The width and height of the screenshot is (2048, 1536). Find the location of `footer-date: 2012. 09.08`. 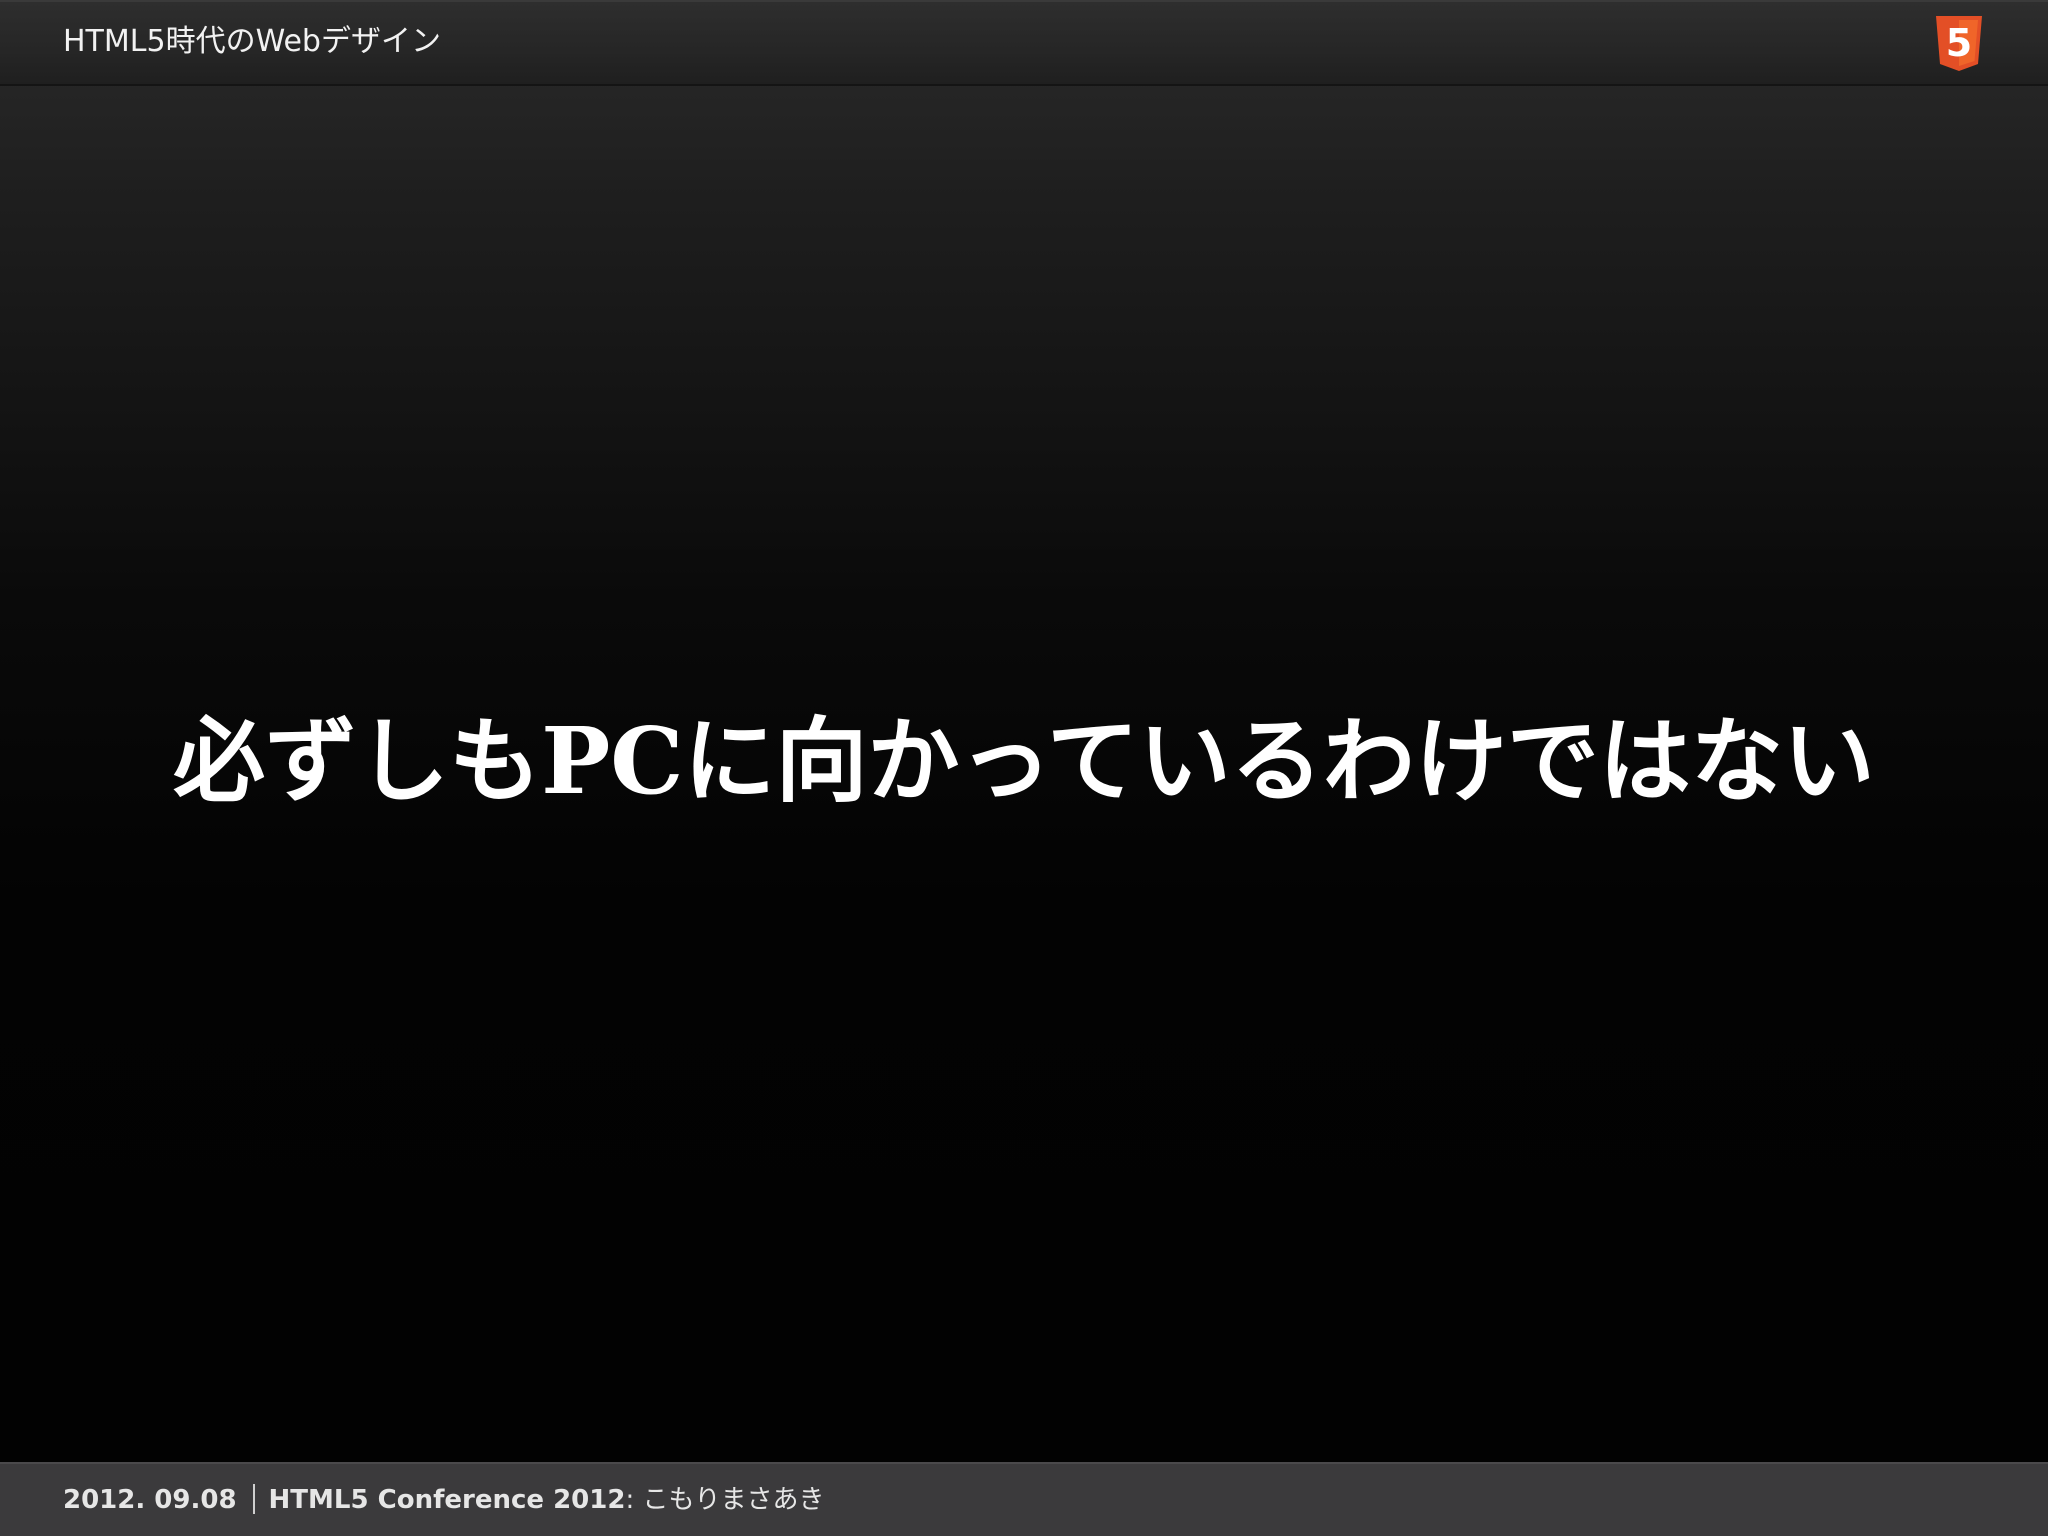

footer-date: 2012. 09.08 is located at coordinates (150, 1500).